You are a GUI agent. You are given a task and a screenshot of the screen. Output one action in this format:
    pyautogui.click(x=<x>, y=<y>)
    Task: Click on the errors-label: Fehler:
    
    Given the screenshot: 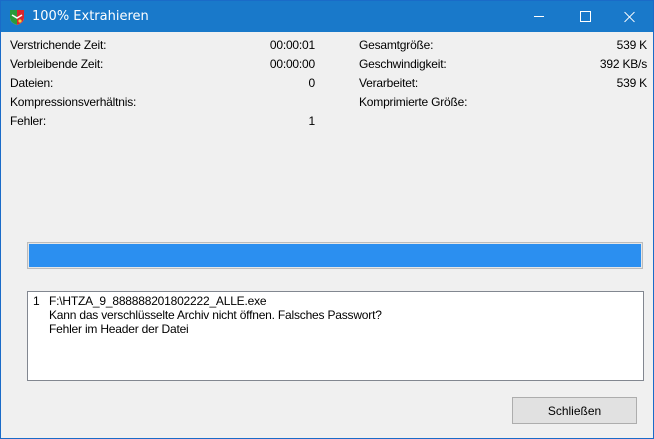 What is the action you would take?
    pyautogui.click(x=28, y=121)
    